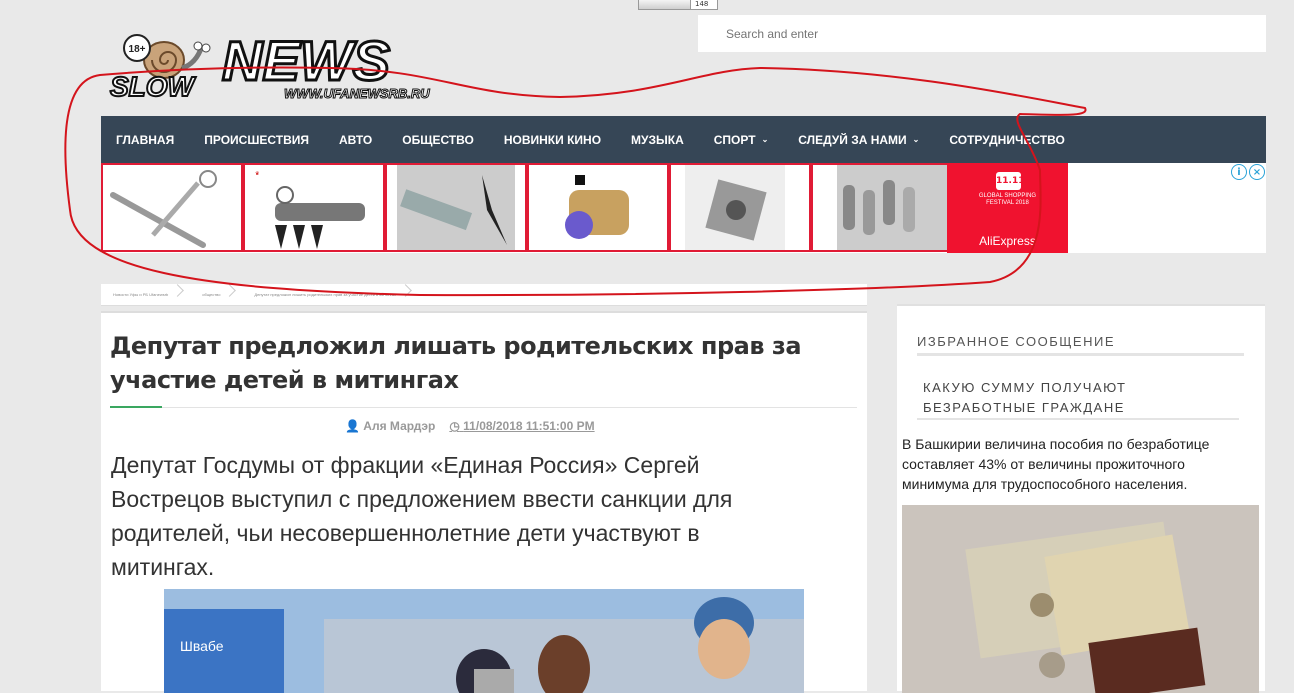  I want to click on sidebar-divider, so click(1080, 354).